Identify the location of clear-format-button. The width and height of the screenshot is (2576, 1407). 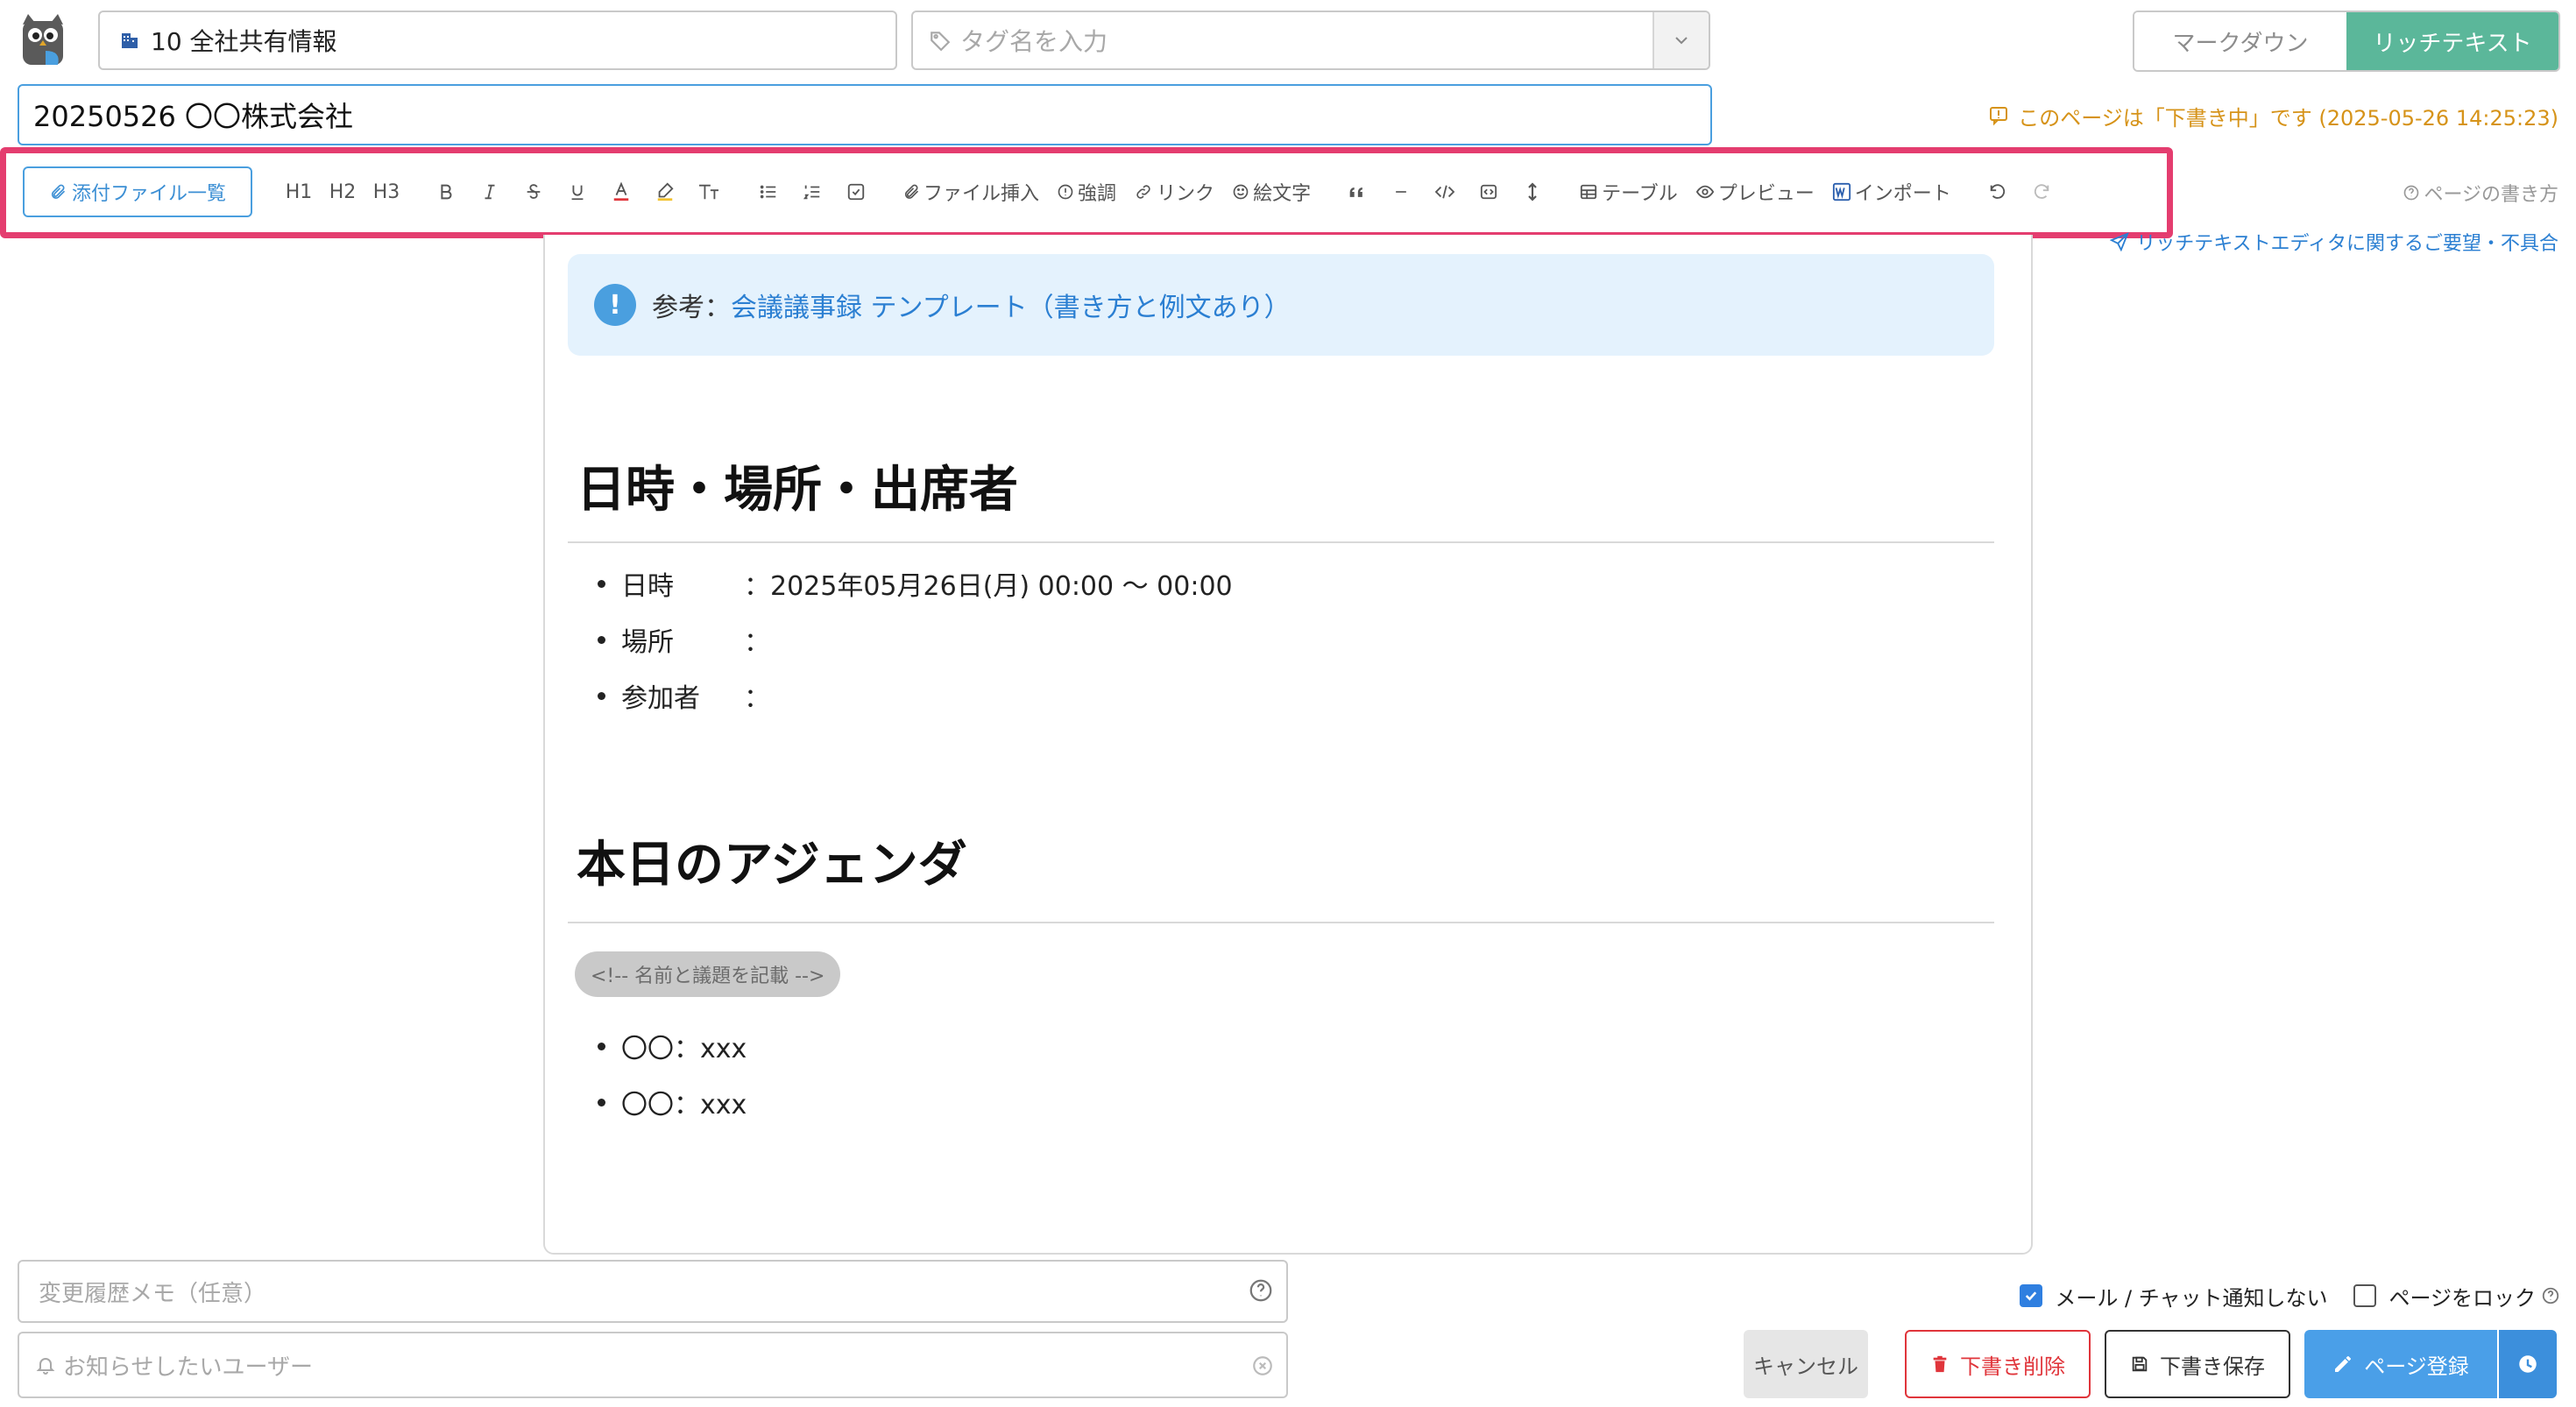
(709, 192).